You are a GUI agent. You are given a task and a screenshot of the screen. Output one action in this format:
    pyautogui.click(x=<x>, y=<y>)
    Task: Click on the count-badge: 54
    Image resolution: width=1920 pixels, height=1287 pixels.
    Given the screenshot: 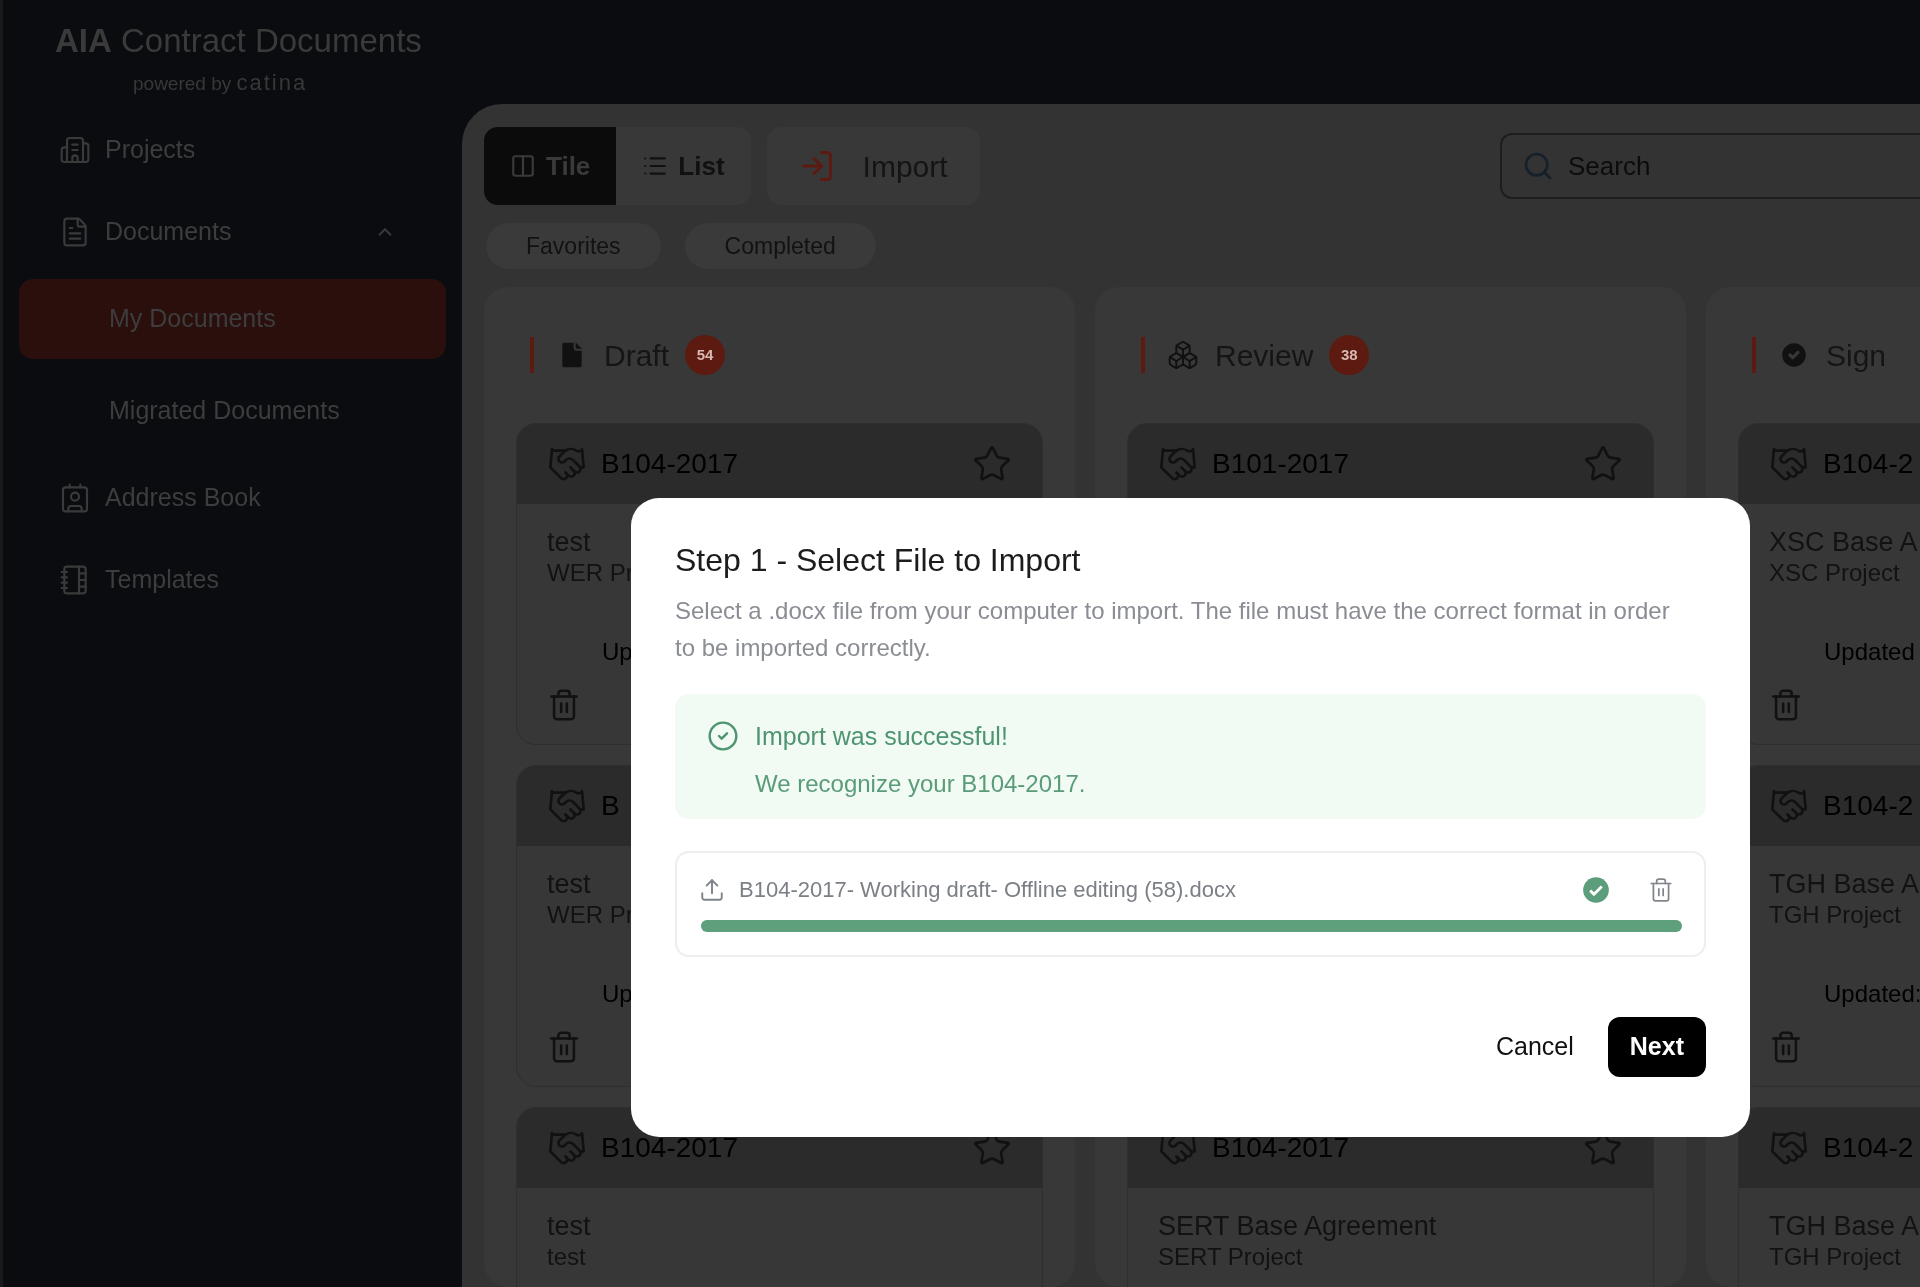 What is the action you would take?
    pyautogui.click(x=705, y=355)
    